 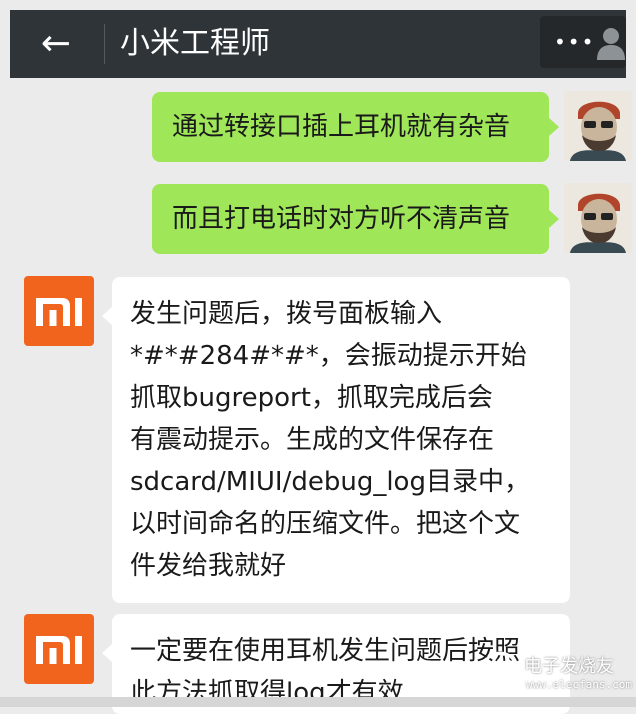 I want to click on my-message-bubble: 通过转接口插上耳机就有杂音, so click(x=355, y=127).